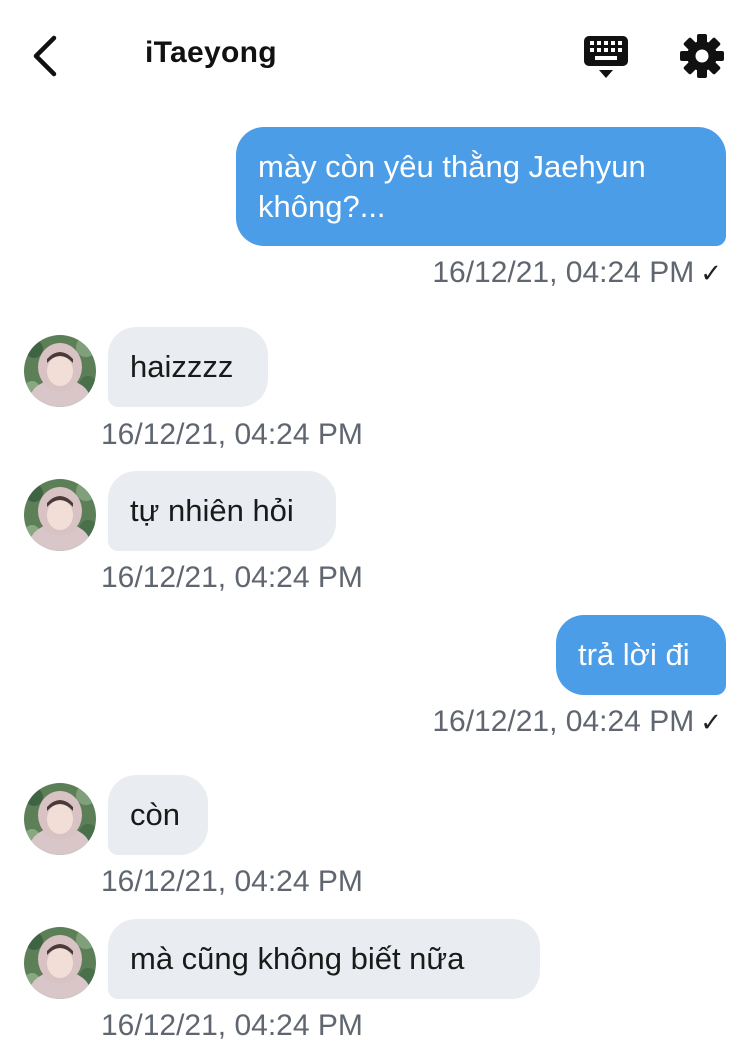 This screenshot has width=750, height=1052. Describe the element at coordinates (375, 55) in the screenshot. I see `chat-header: iTaeyong` at that location.